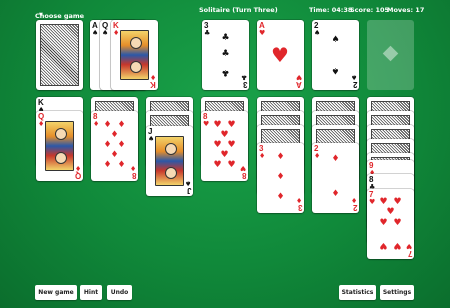  I want to click on card-rank-bottom: J, so click(188, 190).